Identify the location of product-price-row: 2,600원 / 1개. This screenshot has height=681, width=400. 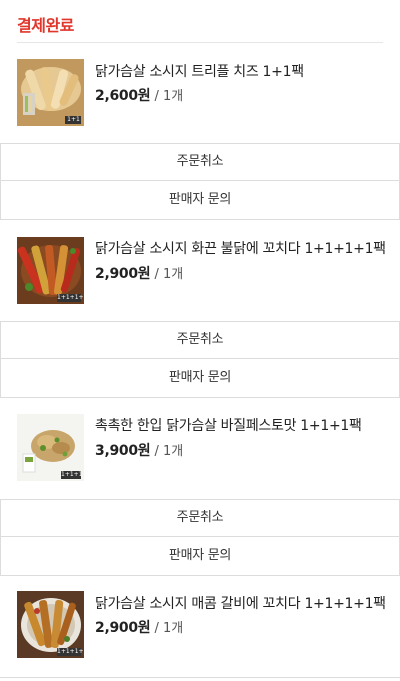
(139, 95).